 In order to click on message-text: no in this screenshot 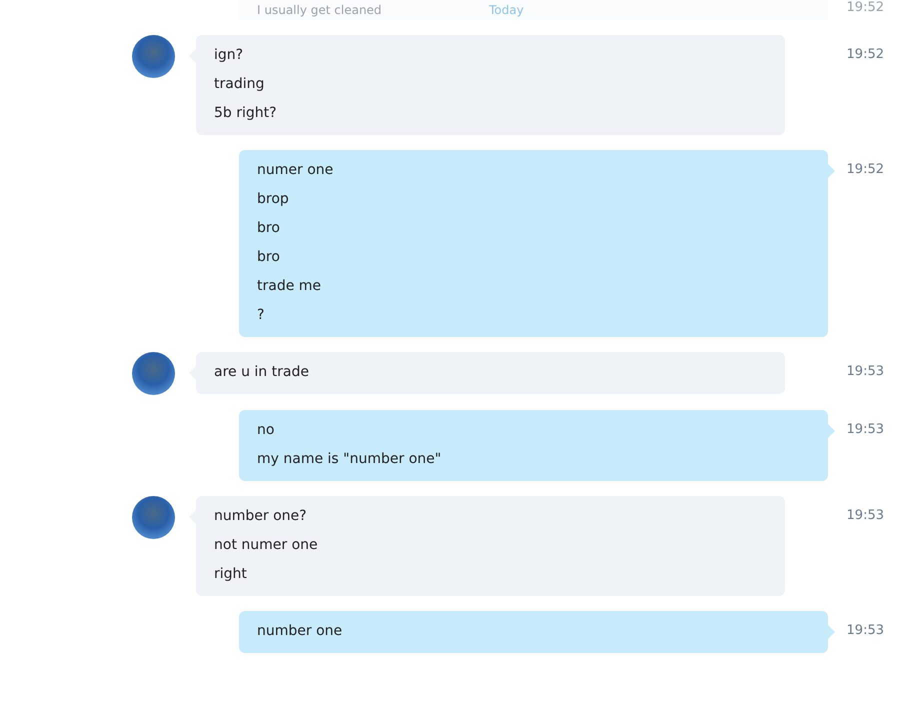, I will do `click(266, 430)`.